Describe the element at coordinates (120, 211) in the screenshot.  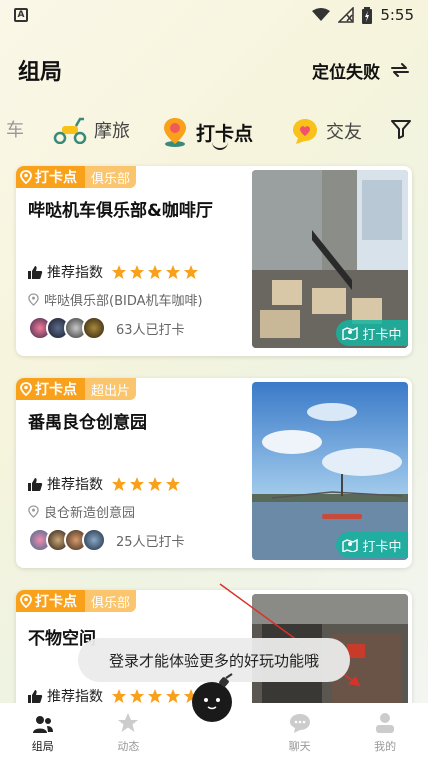
I see `card-title: 哔哒机车俱乐部&咖啡厅` at that location.